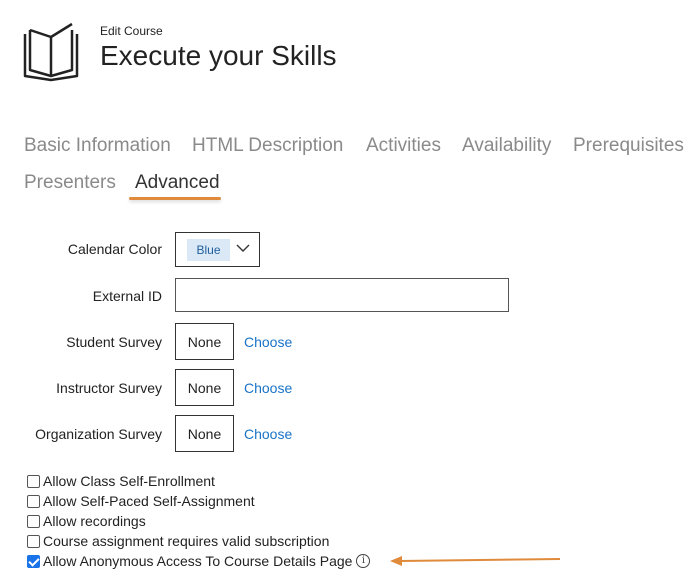 This screenshot has width=697, height=588. What do you see at coordinates (51, 51) in the screenshot?
I see `book-icon` at bounding box center [51, 51].